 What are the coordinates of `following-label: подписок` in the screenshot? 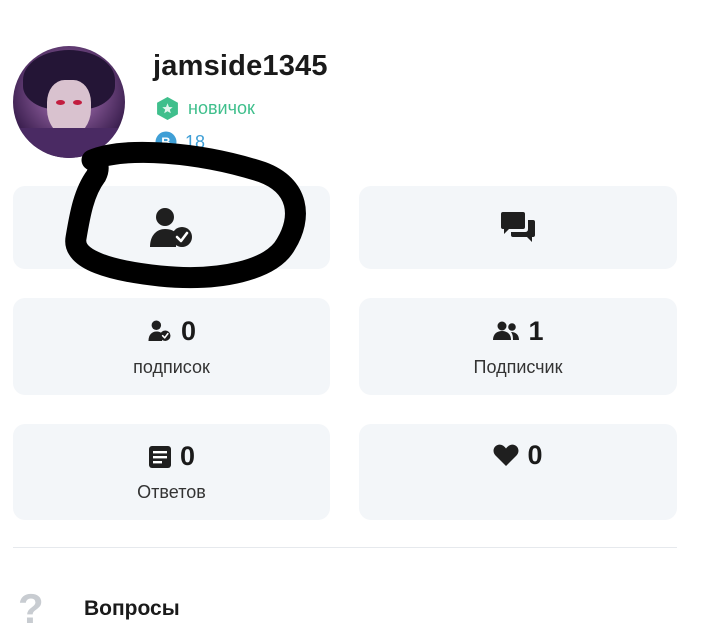 It's located at (171, 366).